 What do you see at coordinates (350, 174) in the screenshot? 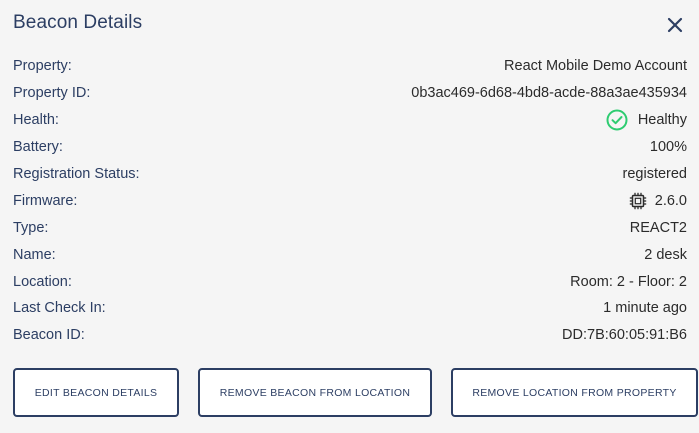
I see `detail-row-registration-status: Registration Status: registered` at bounding box center [350, 174].